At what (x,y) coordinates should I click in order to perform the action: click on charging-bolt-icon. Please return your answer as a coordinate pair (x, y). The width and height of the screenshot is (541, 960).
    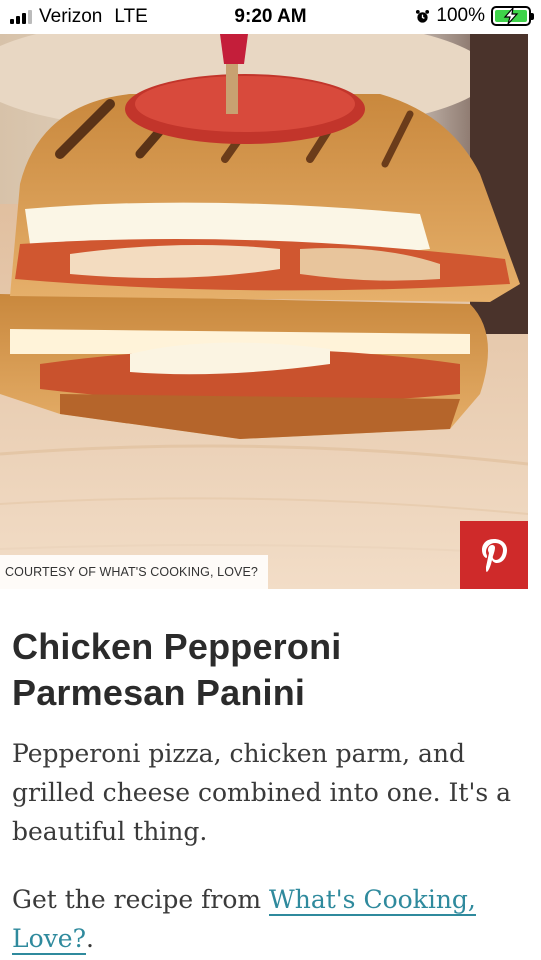
    Looking at the image, I should click on (511, 16).